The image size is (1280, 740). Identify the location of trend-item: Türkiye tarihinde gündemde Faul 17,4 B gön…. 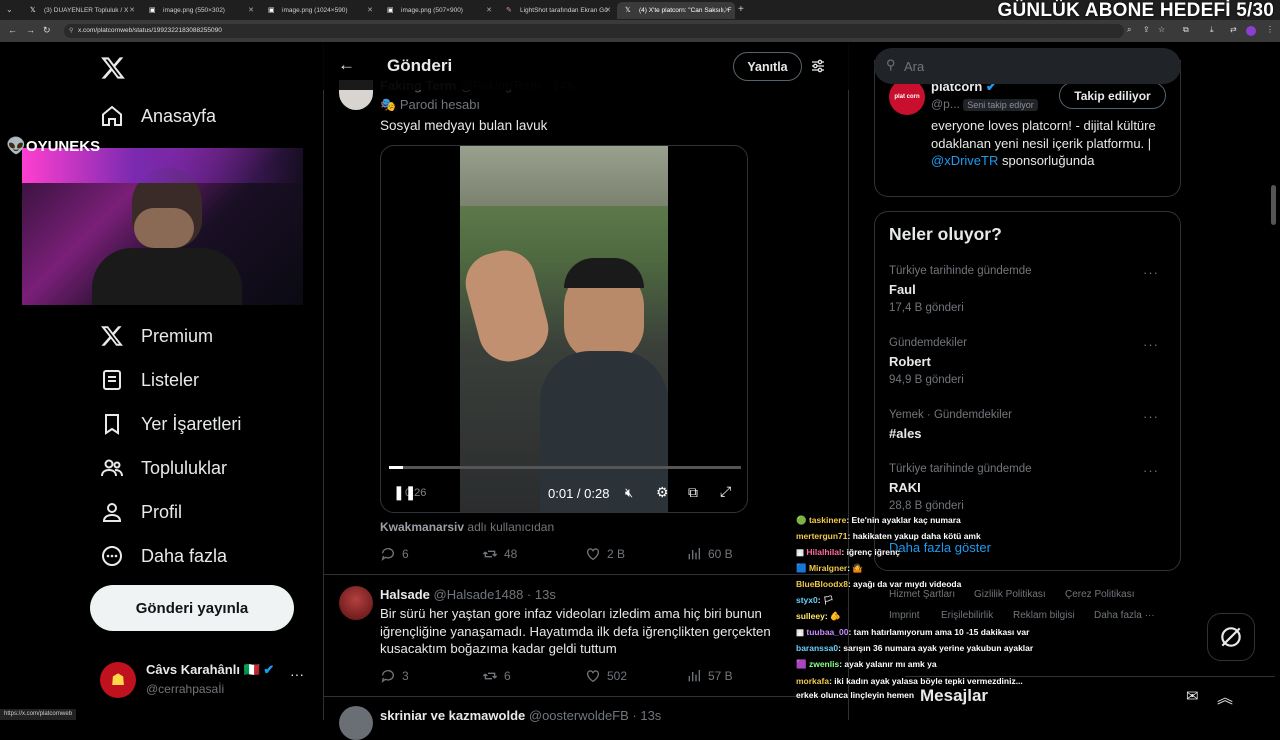
(1029, 295).